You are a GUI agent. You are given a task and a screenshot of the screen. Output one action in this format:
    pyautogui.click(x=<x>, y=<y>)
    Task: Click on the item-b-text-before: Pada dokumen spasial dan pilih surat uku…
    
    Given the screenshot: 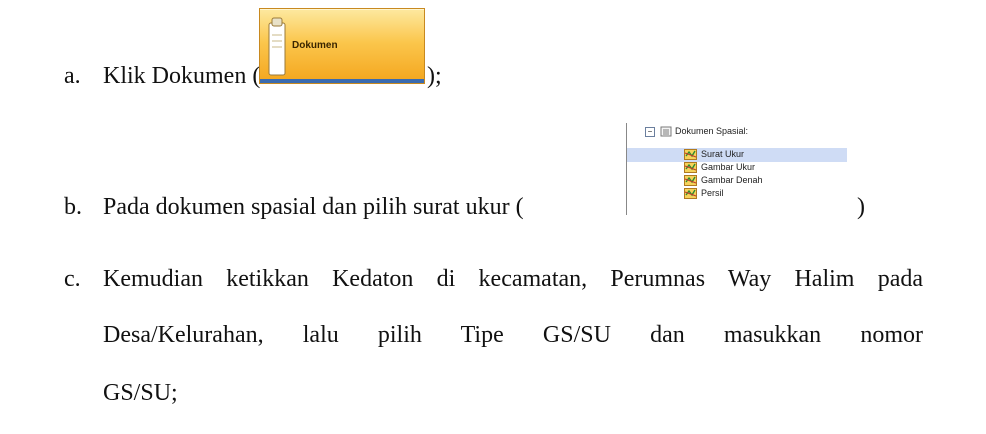 What is the action you would take?
    pyautogui.click(x=313, y=207)
    